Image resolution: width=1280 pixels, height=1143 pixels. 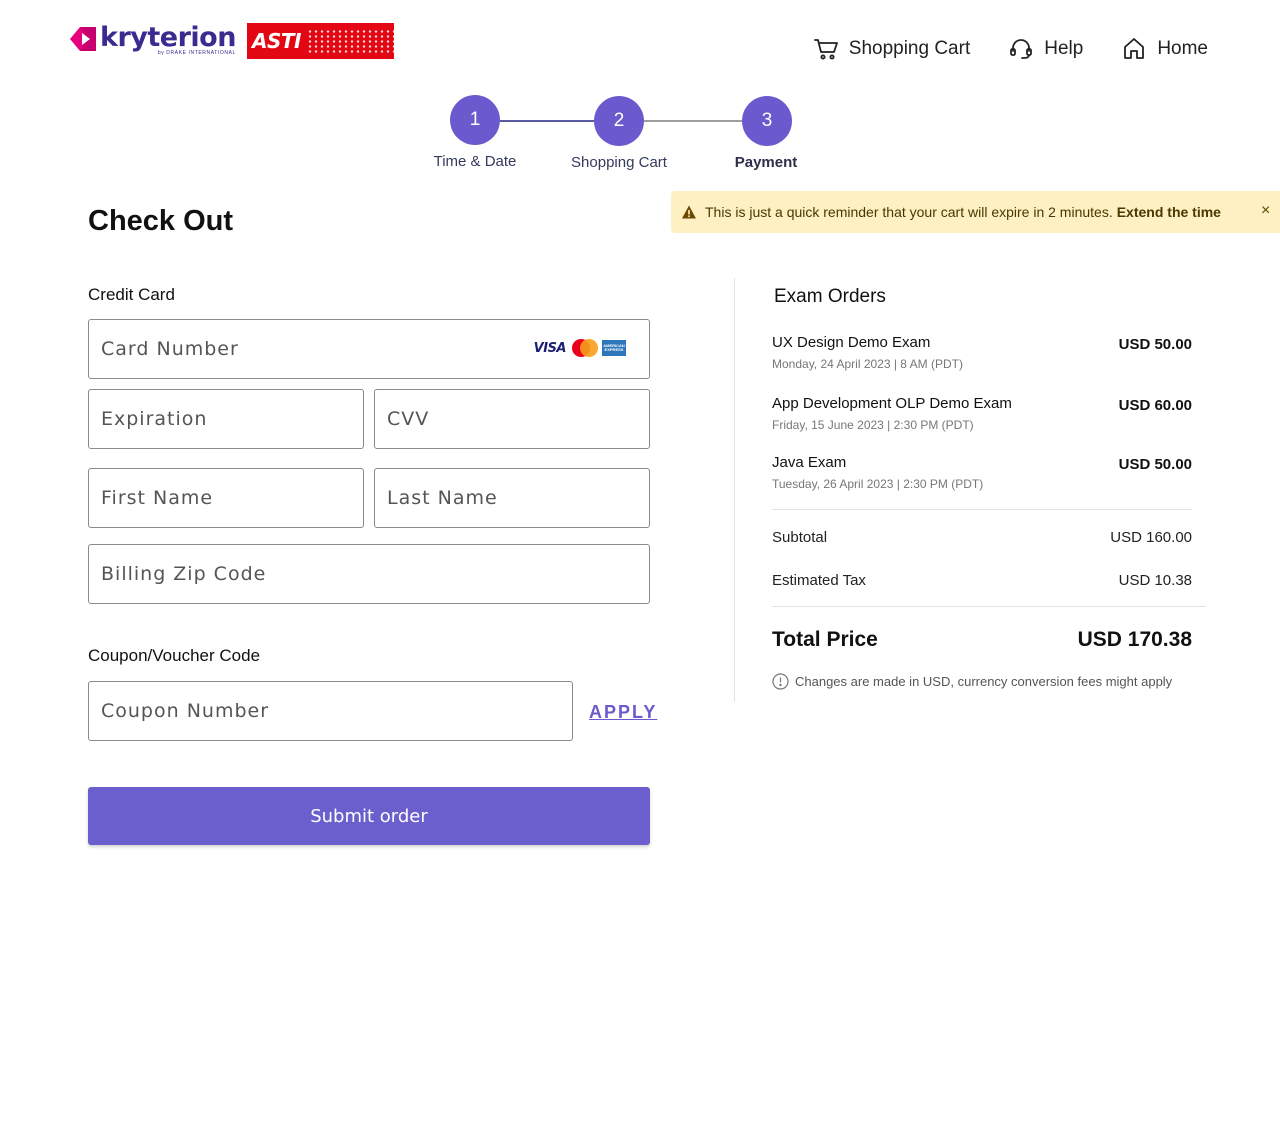 What do you see at coordinates (1155, 580) in the screenshot?
I see `tax-value: USD 10.38` at bounding box center [1155, 580].